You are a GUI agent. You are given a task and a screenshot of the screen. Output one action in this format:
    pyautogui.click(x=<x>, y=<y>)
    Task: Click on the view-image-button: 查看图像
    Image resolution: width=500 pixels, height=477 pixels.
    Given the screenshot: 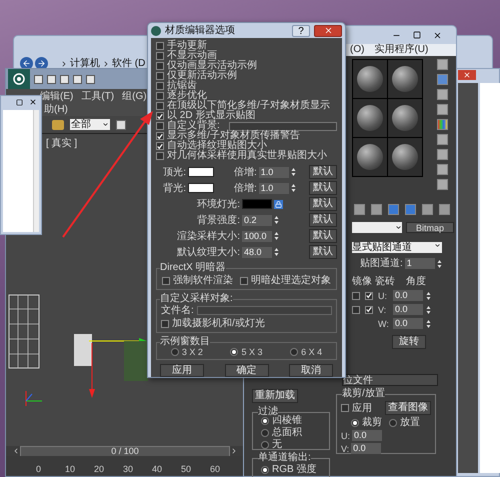 What is the action you would take?
    pyautogui.click(x=408, y=408)
    